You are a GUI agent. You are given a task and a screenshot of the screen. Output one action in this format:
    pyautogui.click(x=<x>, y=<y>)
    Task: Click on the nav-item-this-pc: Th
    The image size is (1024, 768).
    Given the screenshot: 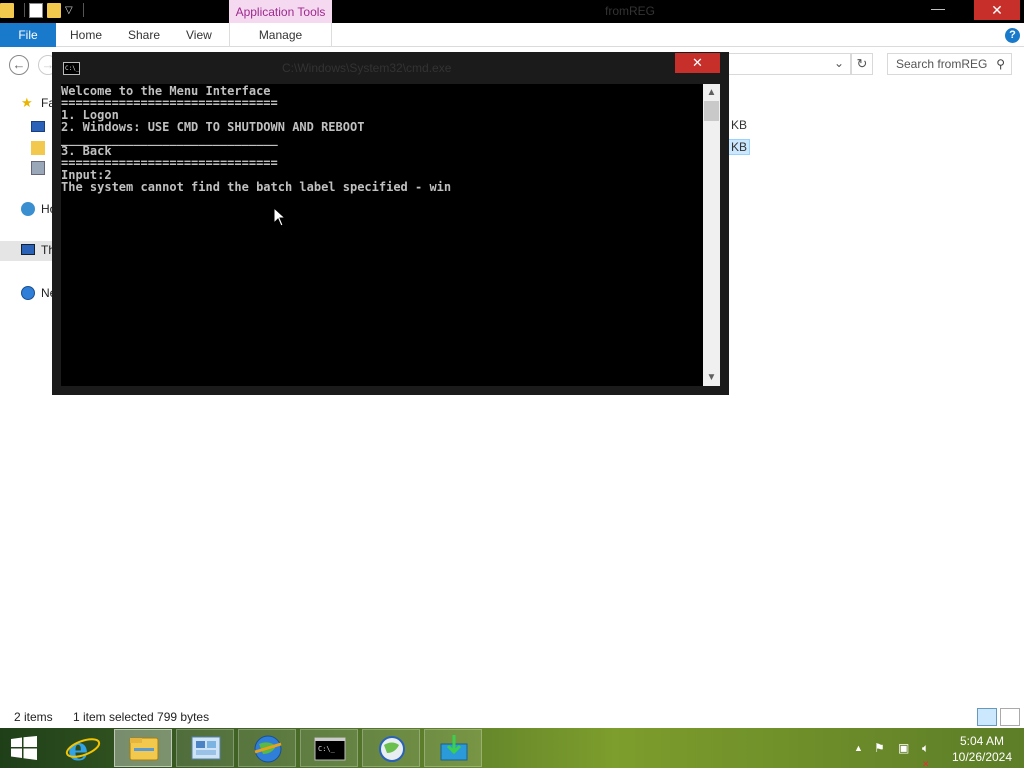 What is the action you would take?
    pyautogui.click(x=27, y=251)
    